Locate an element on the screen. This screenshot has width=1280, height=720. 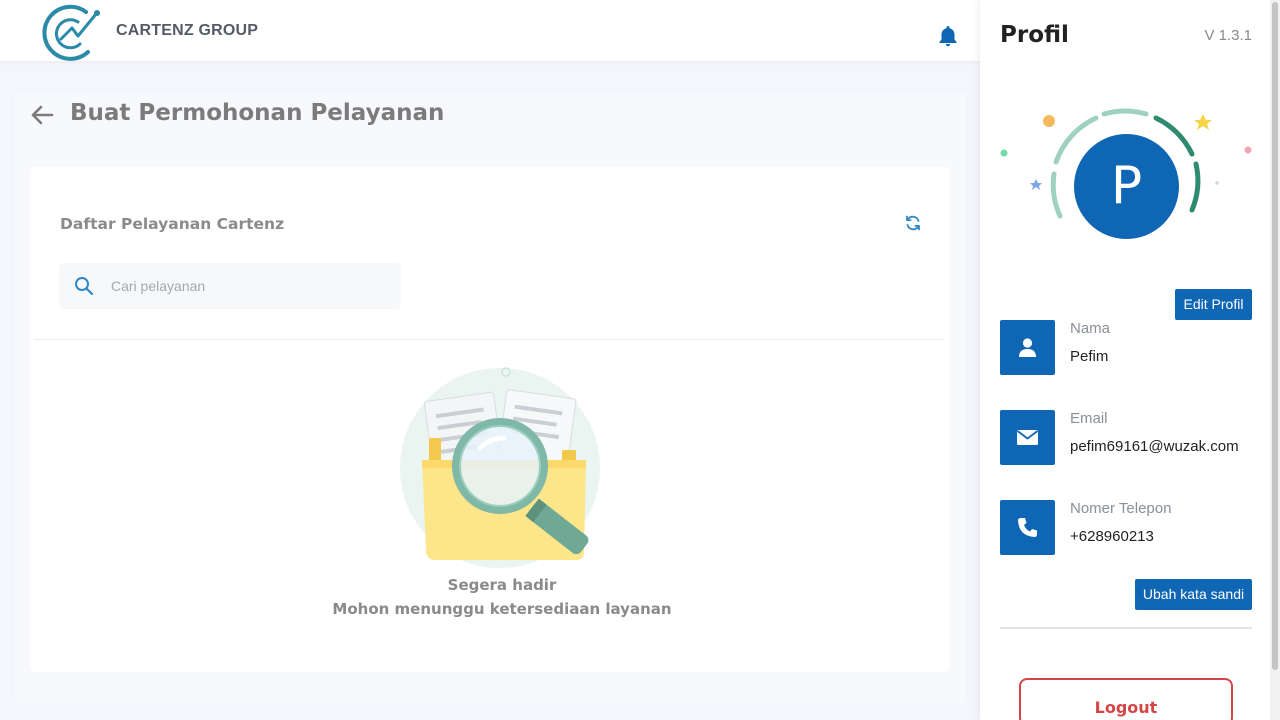
phone-icon is located at coordinates (1027, 527).